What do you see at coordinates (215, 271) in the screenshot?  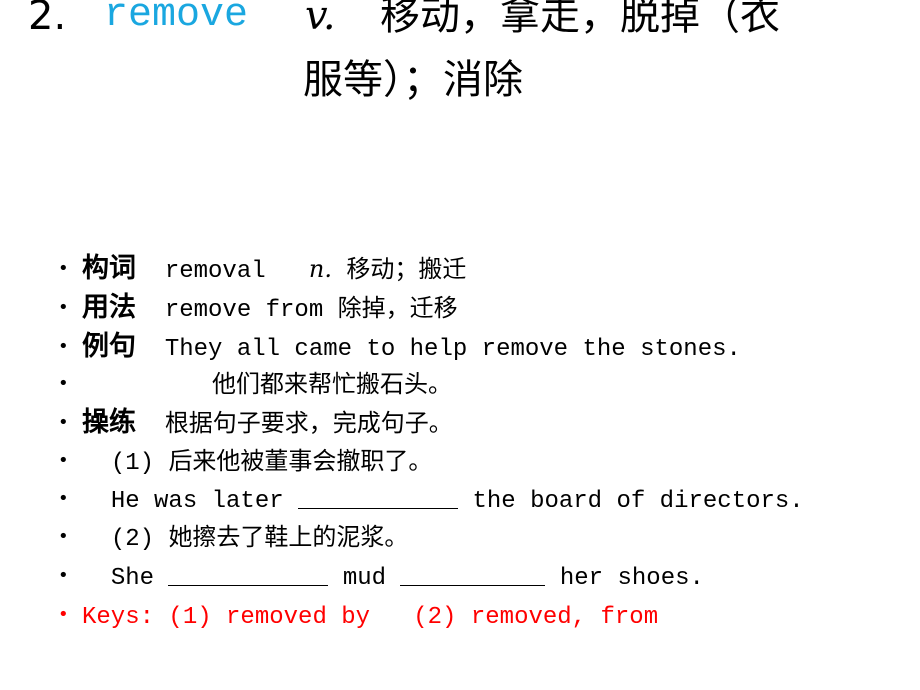 I see `item-text: removal` at bounding box center [215, 271].